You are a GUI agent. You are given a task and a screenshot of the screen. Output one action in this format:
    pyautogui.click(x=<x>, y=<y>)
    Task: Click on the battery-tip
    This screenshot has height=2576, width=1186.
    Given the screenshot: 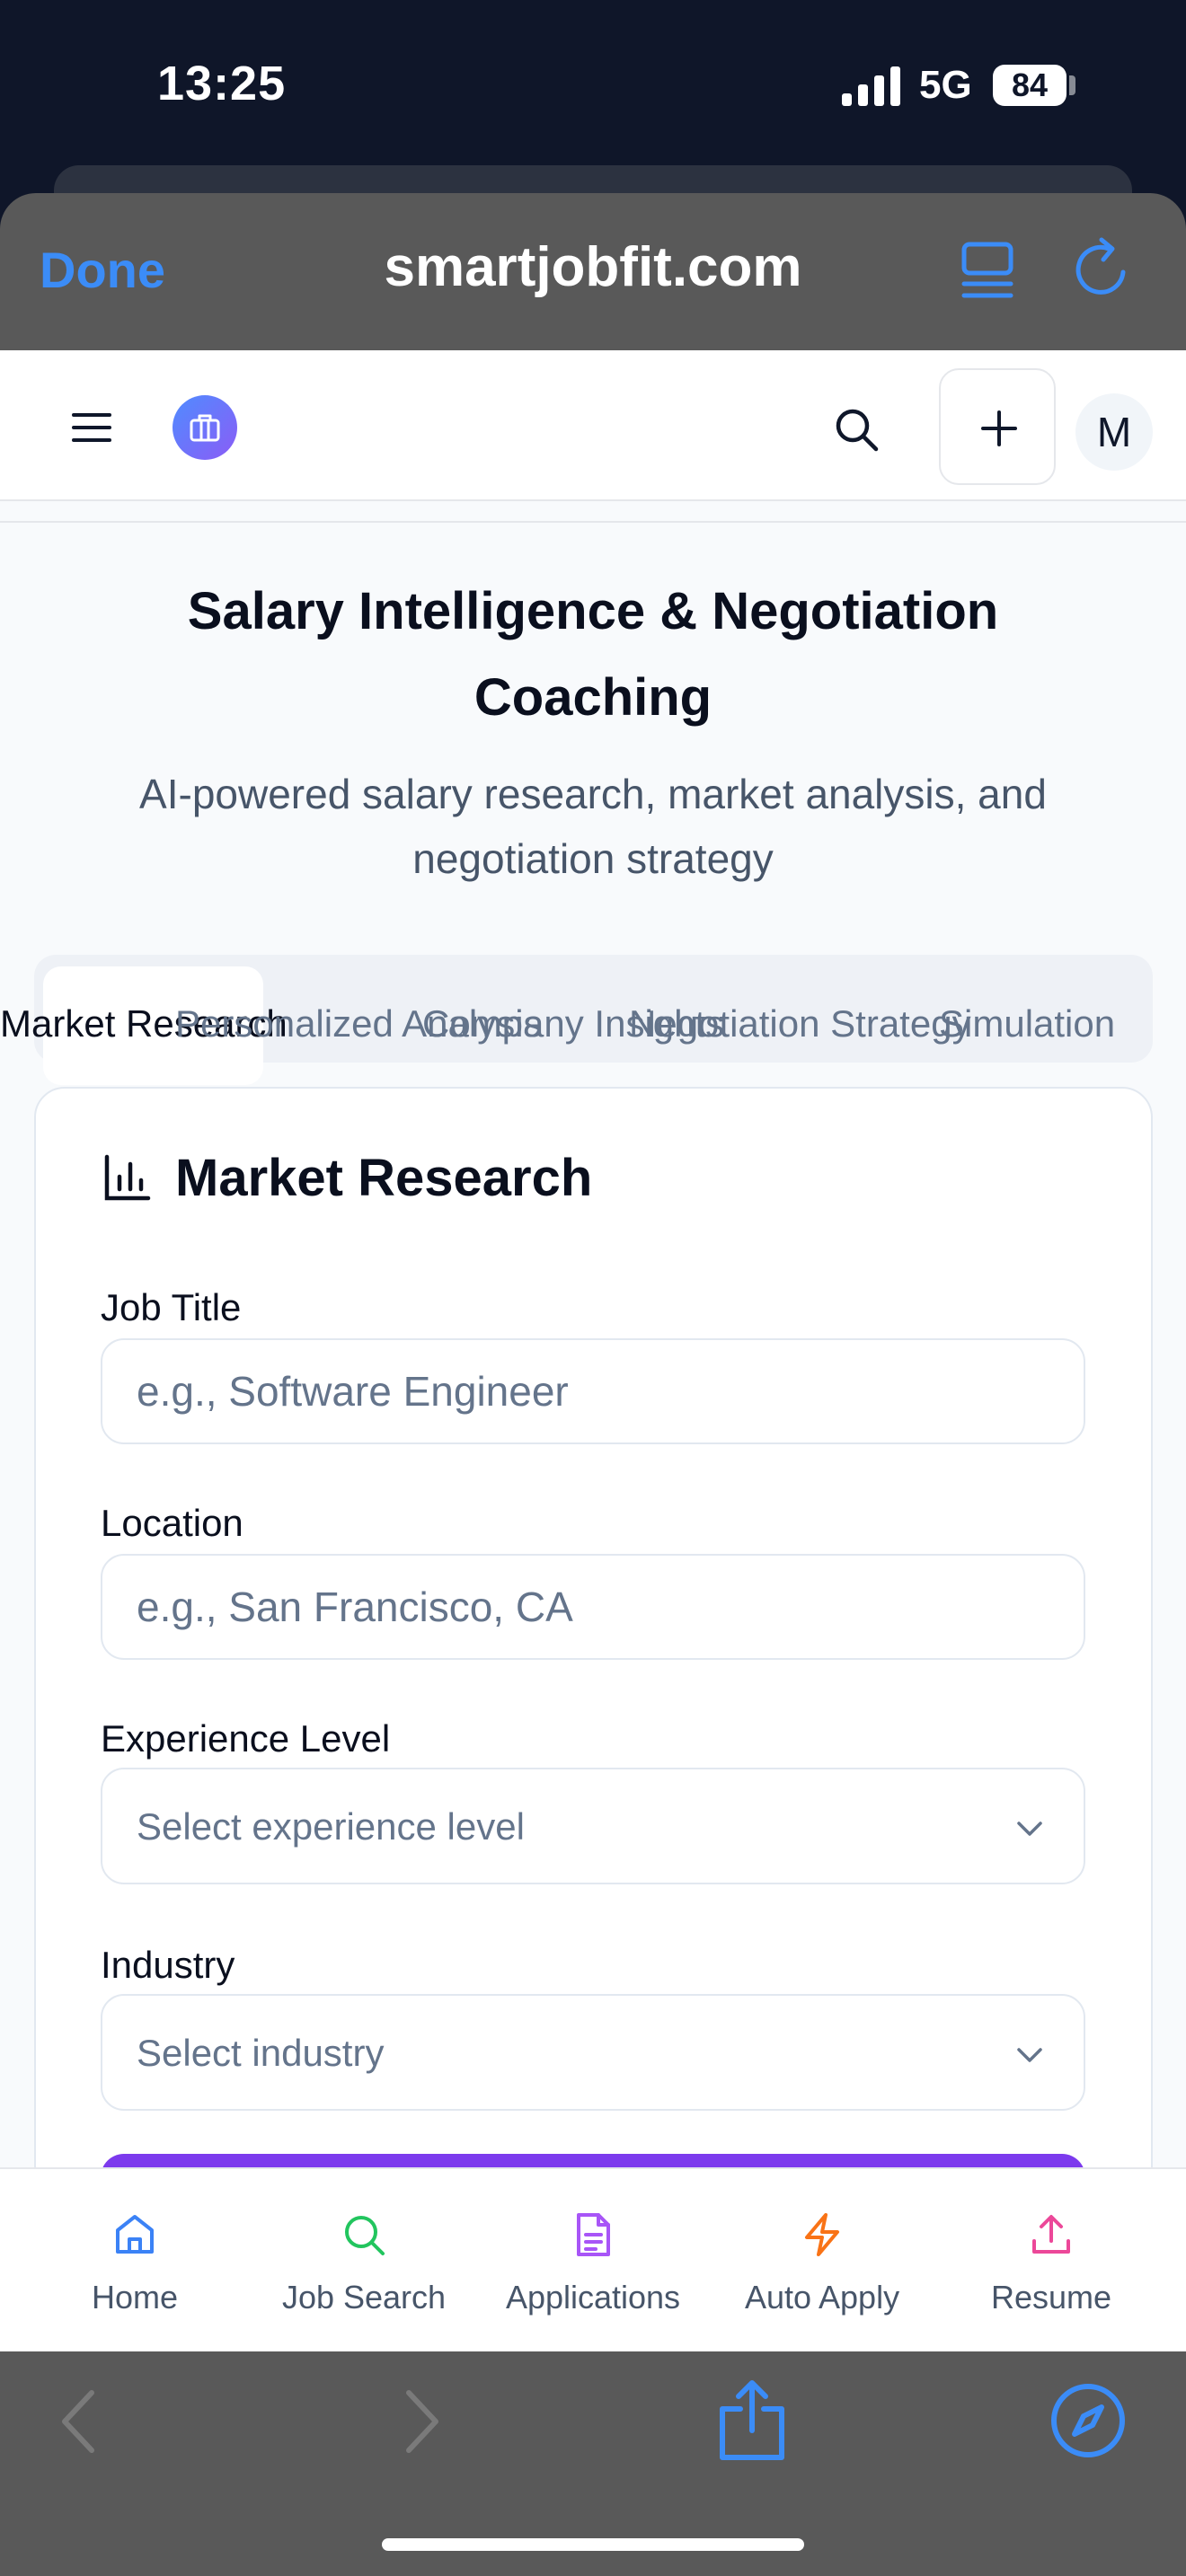 What is the action you would take?
    pyautogui.click(x=1072, y=85)
    